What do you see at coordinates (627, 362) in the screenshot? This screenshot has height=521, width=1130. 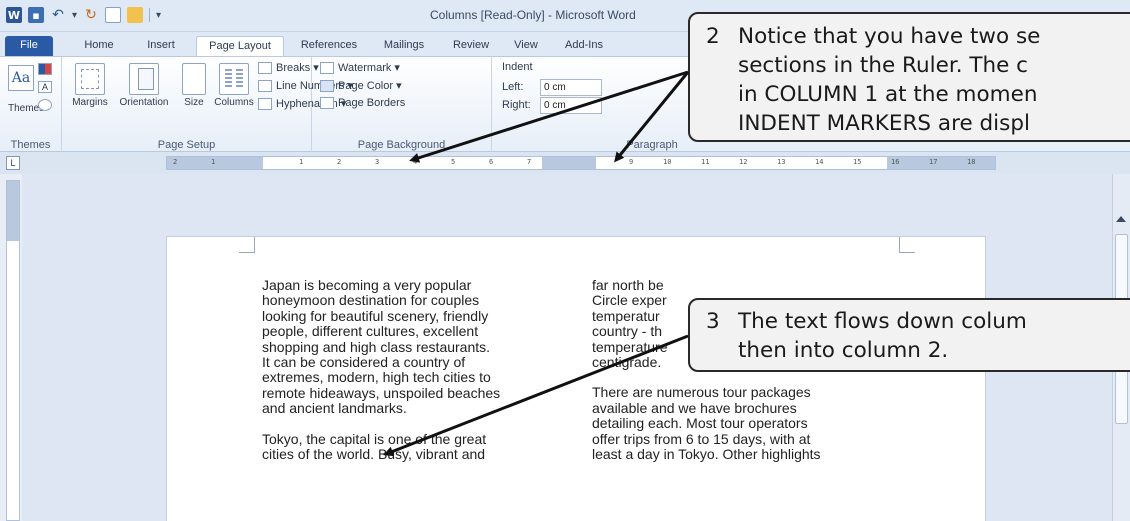 I see `text-line: centigrade.` at bounding box center [627, 362].